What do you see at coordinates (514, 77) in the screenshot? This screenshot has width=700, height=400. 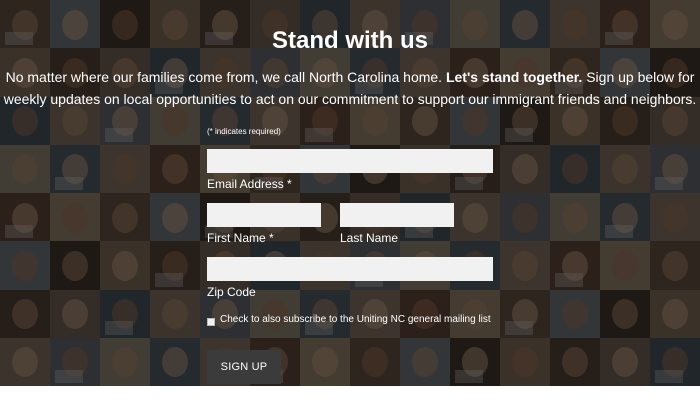 I see `intro-text-bold: Let's stand together.` at bounding box center [514, 77].